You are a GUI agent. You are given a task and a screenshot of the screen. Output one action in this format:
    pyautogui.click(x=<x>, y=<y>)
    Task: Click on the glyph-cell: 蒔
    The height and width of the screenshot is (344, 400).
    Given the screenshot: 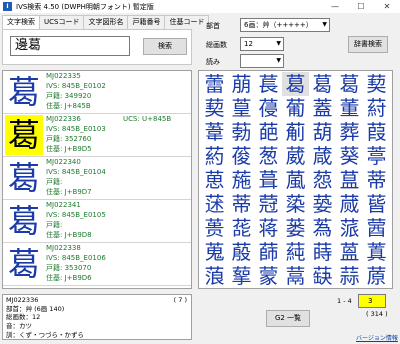 What is the action you would take?
    pyautogui.click(x=322, y=252)
    